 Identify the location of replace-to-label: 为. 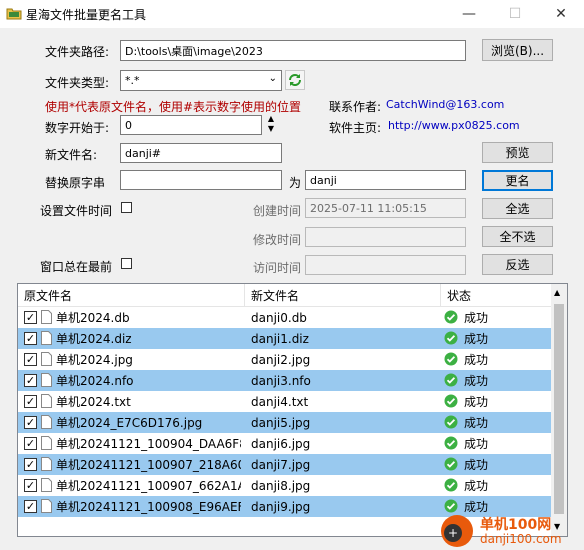
(295, 183).